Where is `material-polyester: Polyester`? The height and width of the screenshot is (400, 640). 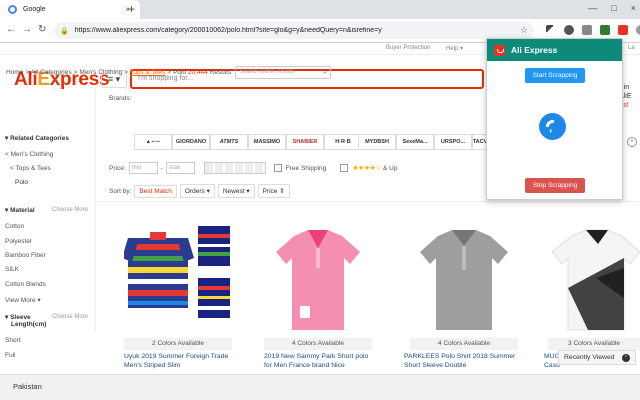 material-polyester: Polyester is located at coordinates (18, 241).